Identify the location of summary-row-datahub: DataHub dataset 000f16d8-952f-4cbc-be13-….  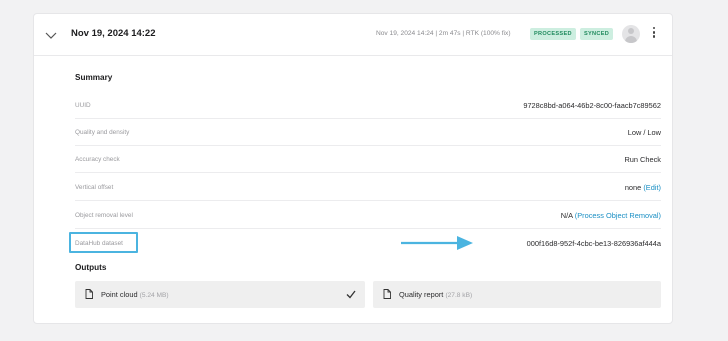
(365, 244).